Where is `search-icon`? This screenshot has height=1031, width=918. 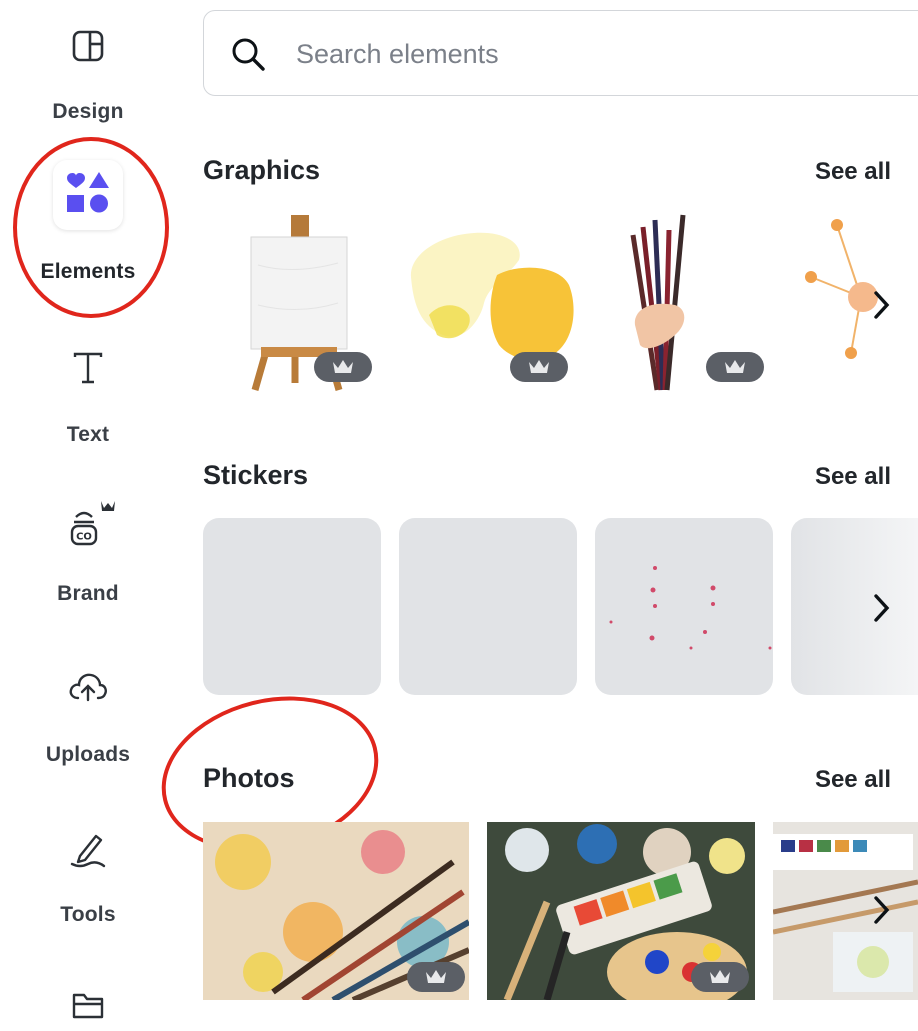
search-icon is located at coordinates (248, 54).